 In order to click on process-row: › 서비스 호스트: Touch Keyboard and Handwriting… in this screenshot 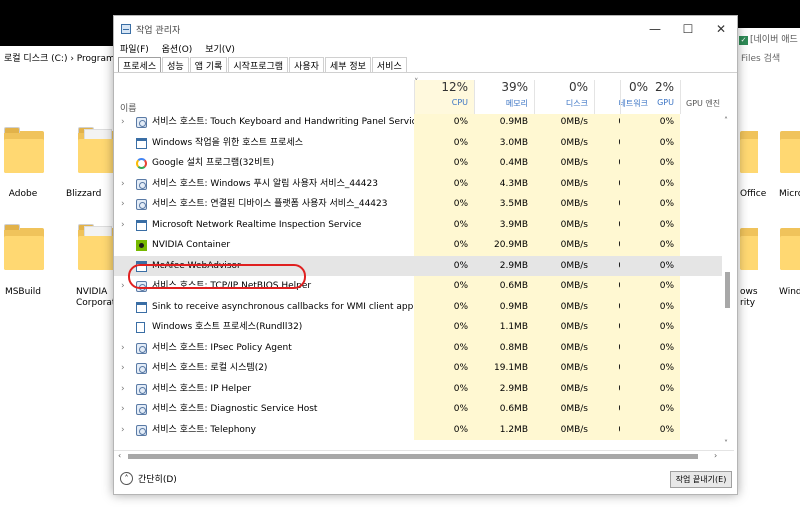, I will do `click(418, 123)`.